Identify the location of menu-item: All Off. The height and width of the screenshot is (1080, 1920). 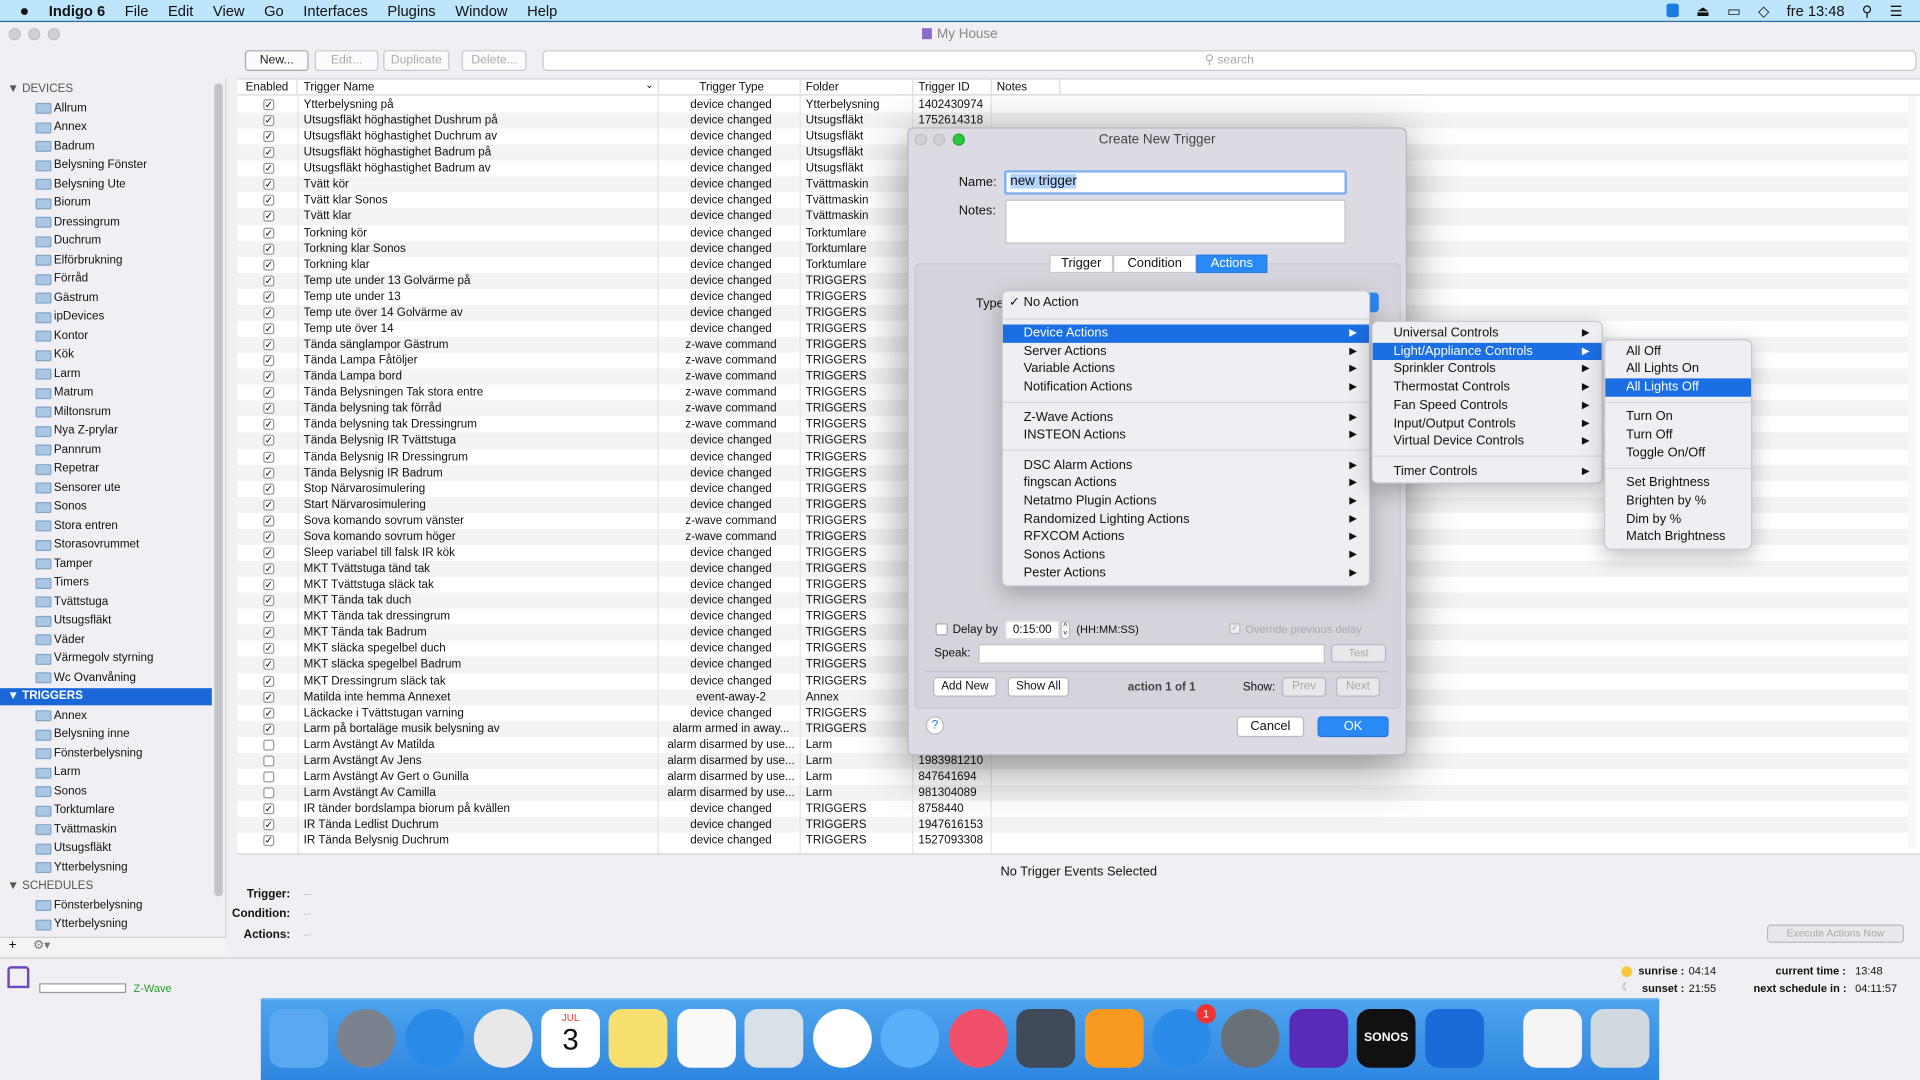
(1678, 351).